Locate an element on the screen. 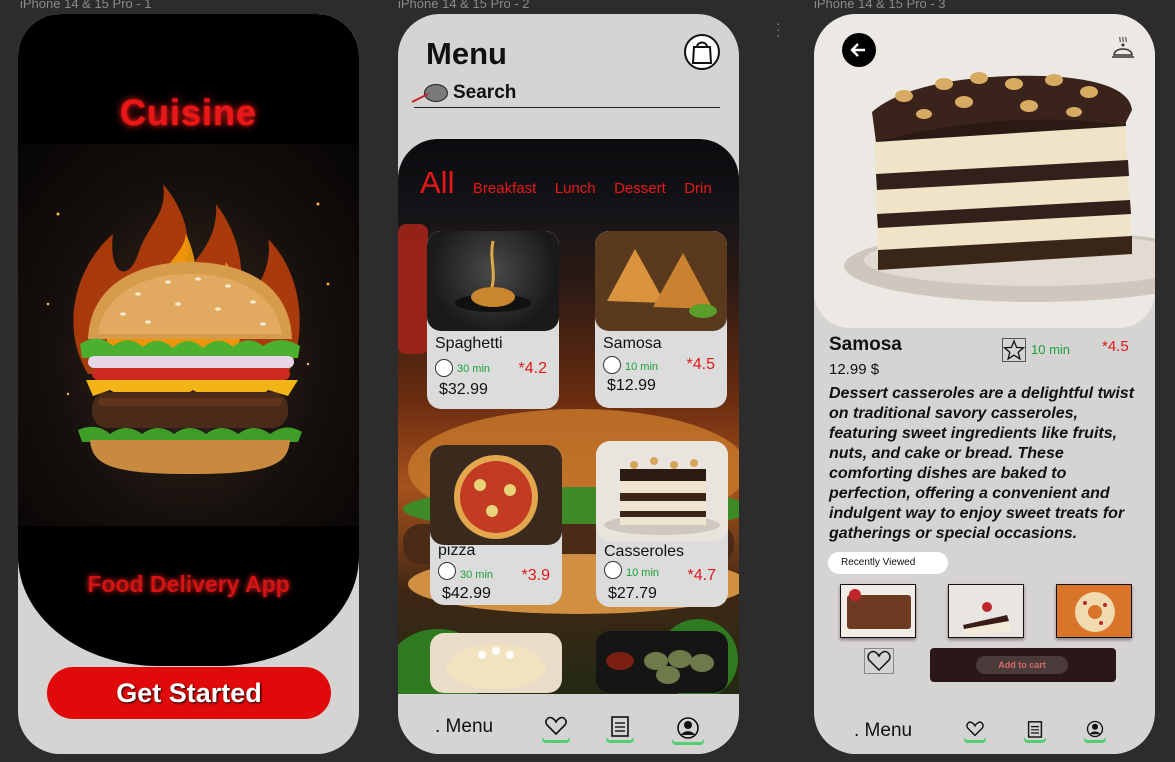 Image resolution: width=1175 pixels, height=762 pixels. shopping-bag-icon is located at coordinates (702, 52).